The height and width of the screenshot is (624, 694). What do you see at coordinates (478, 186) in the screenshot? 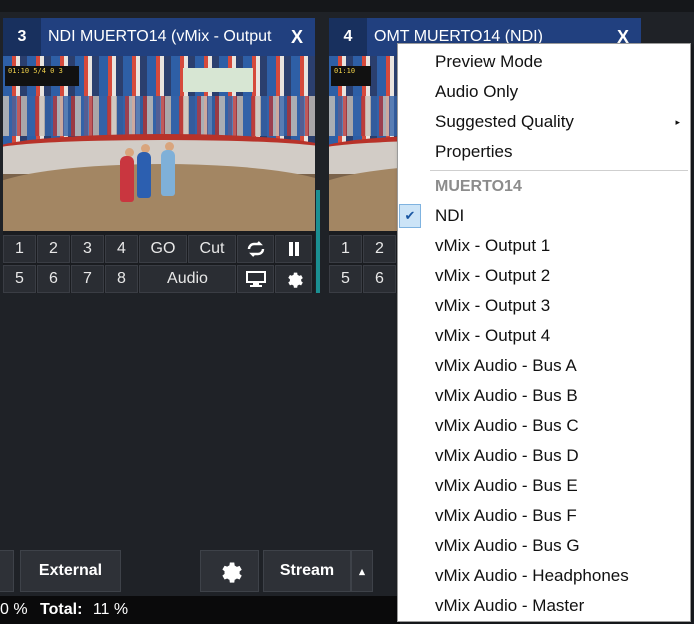
I see `menu-section-header: MUERTO14` at bounding box center [478, 186].